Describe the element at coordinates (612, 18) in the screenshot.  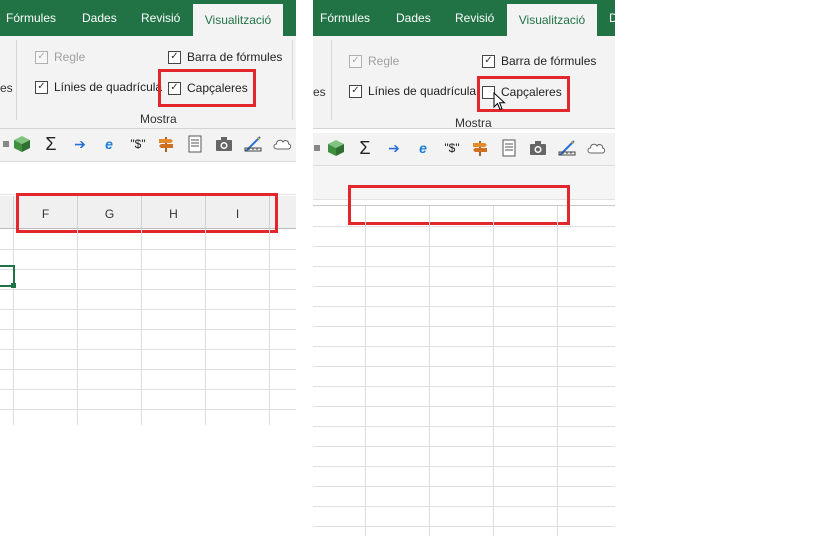
I see `tab-partial: D` at that location.